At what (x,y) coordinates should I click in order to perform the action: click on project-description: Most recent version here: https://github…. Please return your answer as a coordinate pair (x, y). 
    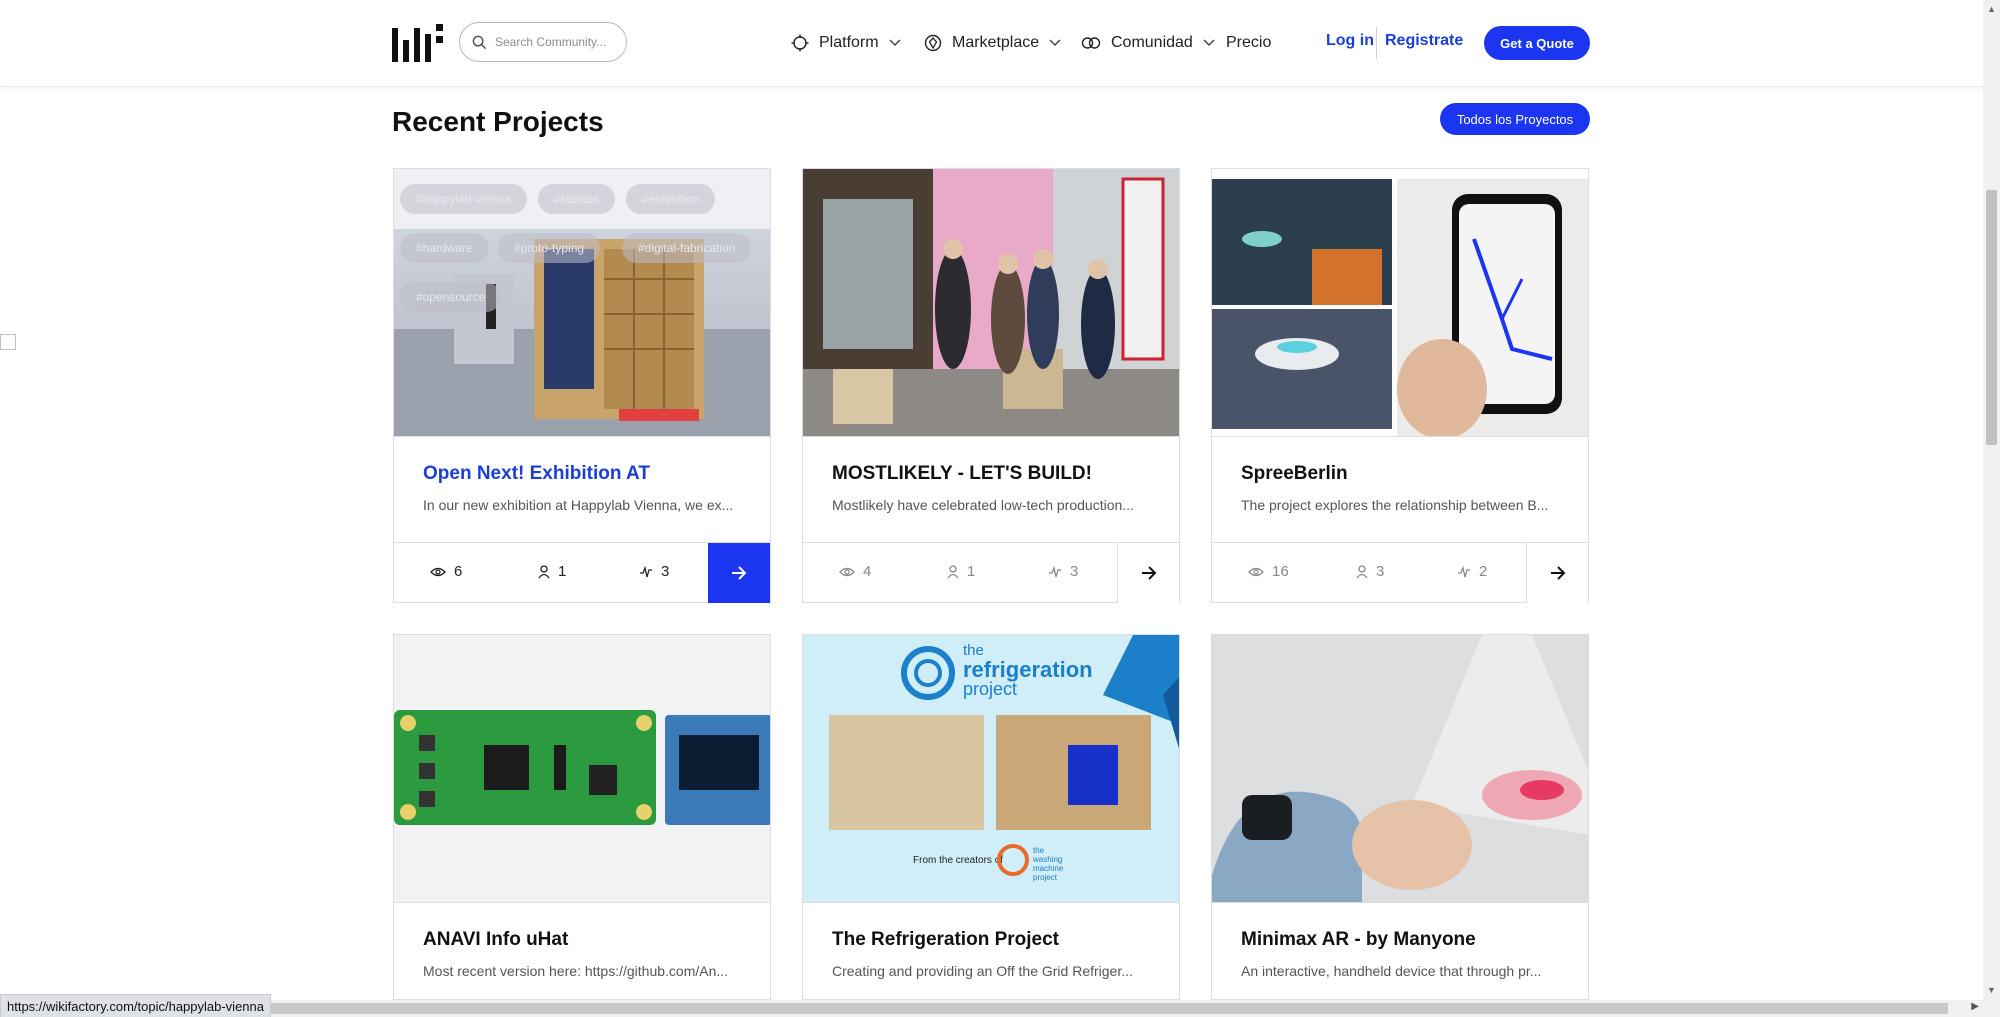
    Looking at the image, I should click on (576, 971).